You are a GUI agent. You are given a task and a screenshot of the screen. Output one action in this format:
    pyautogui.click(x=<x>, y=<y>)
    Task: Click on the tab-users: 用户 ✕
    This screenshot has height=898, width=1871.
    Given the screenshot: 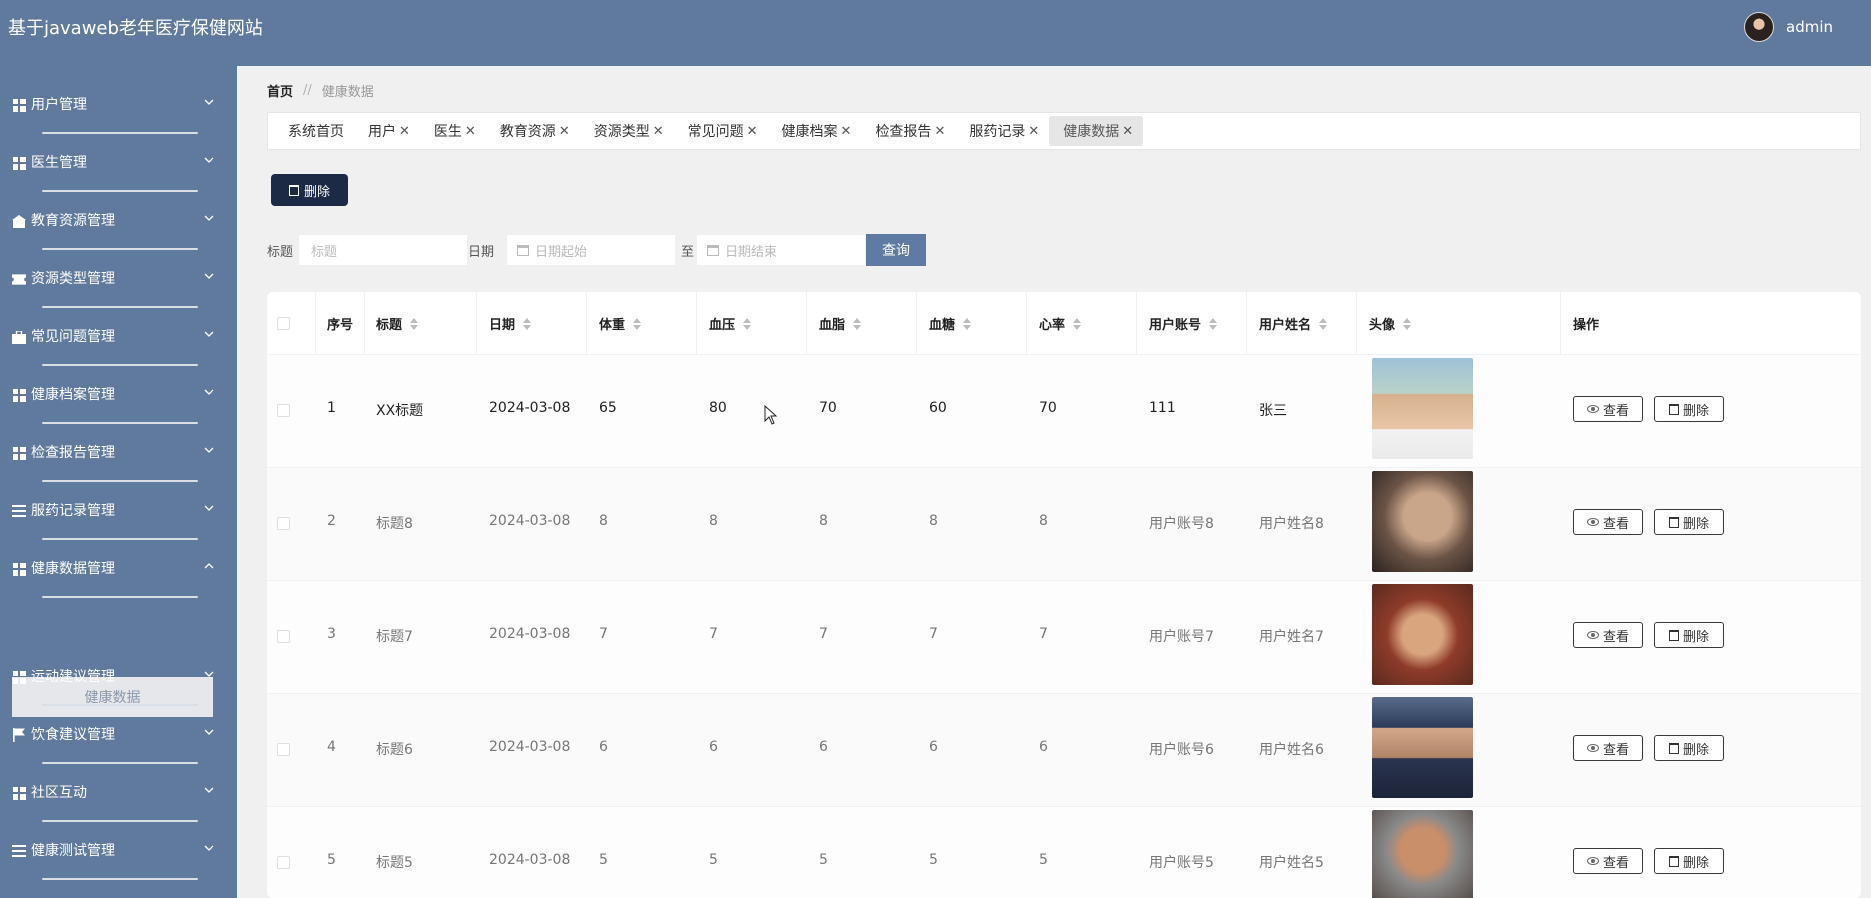 What is the action you would take?
    pyautogui.click(x=387, y=131)
    